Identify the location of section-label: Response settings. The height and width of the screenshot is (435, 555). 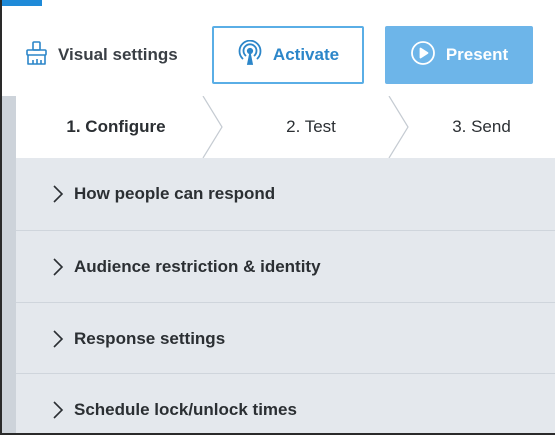
(150, 338).